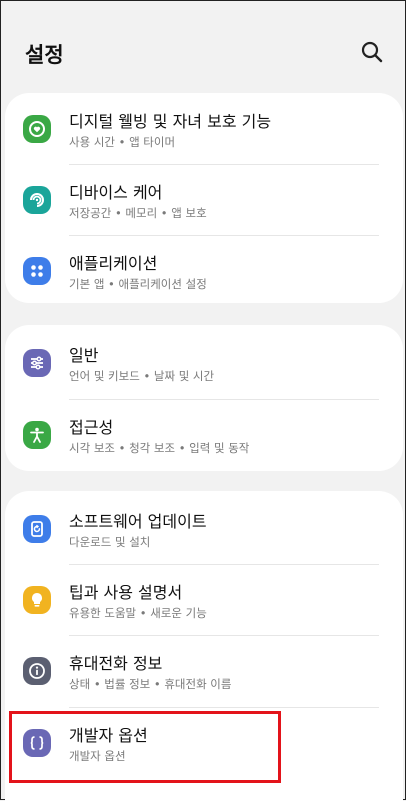 This screenshot has height=801, width=406. What do you see at coordinates (44, 55) in the screenshot?
I see `page-title: 설정` at bounding box center [44, 55].